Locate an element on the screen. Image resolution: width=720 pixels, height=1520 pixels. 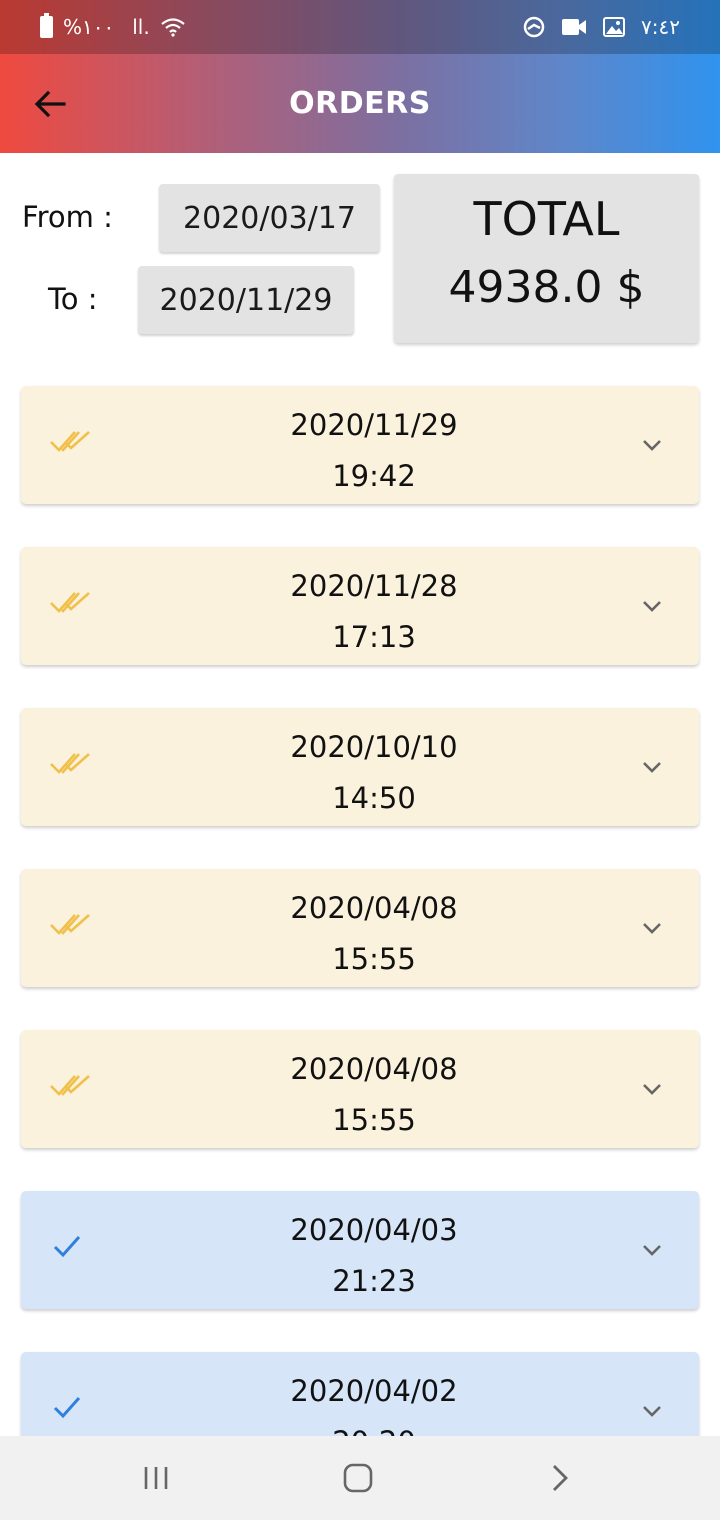
total-value: 4938.0 $ is located at coordinates (546, 287).